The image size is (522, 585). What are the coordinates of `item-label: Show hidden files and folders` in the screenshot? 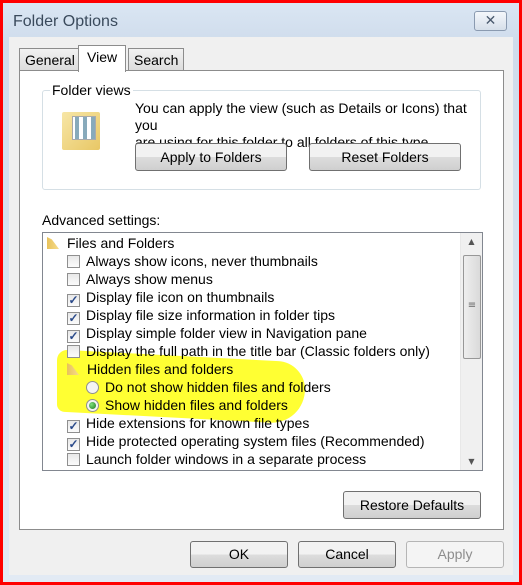 It's located at (196, 405).